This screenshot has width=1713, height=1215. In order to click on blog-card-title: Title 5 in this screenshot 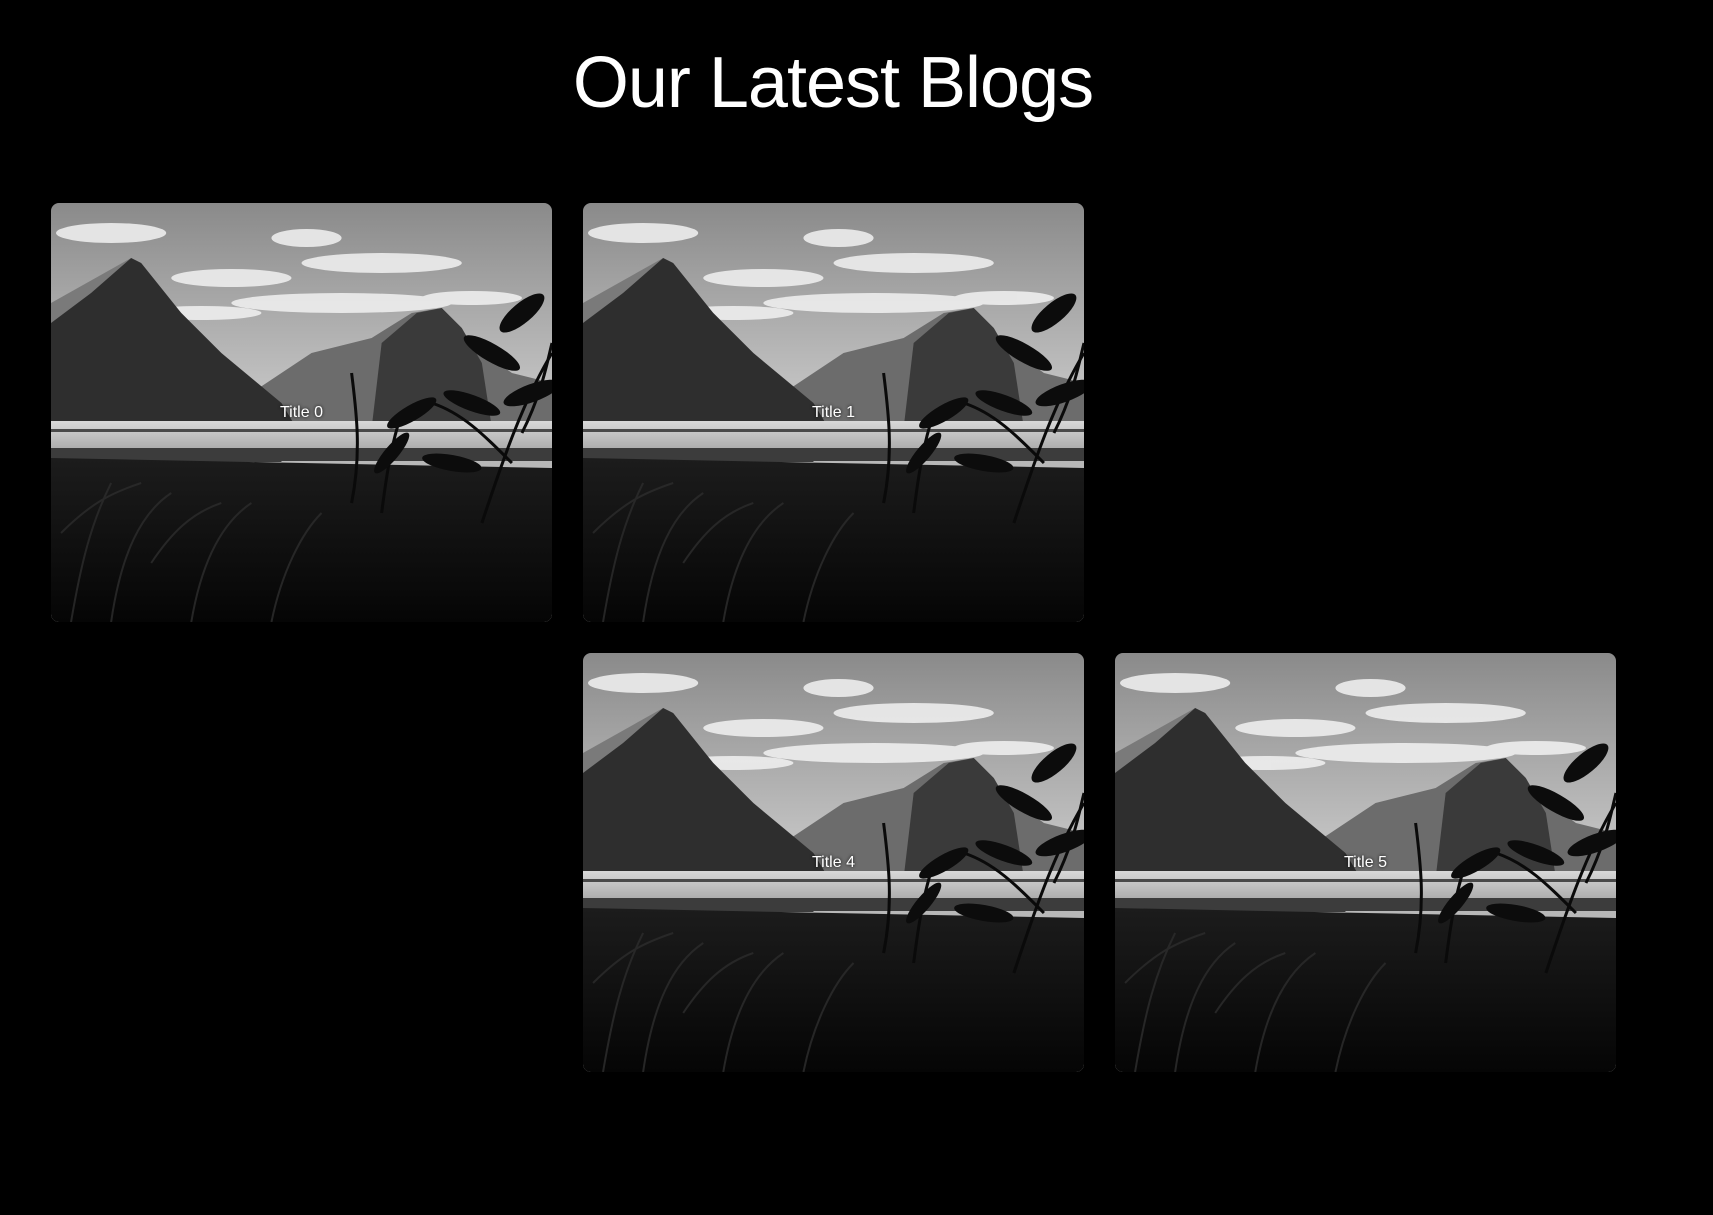, I will do `click(1365, 862)`.